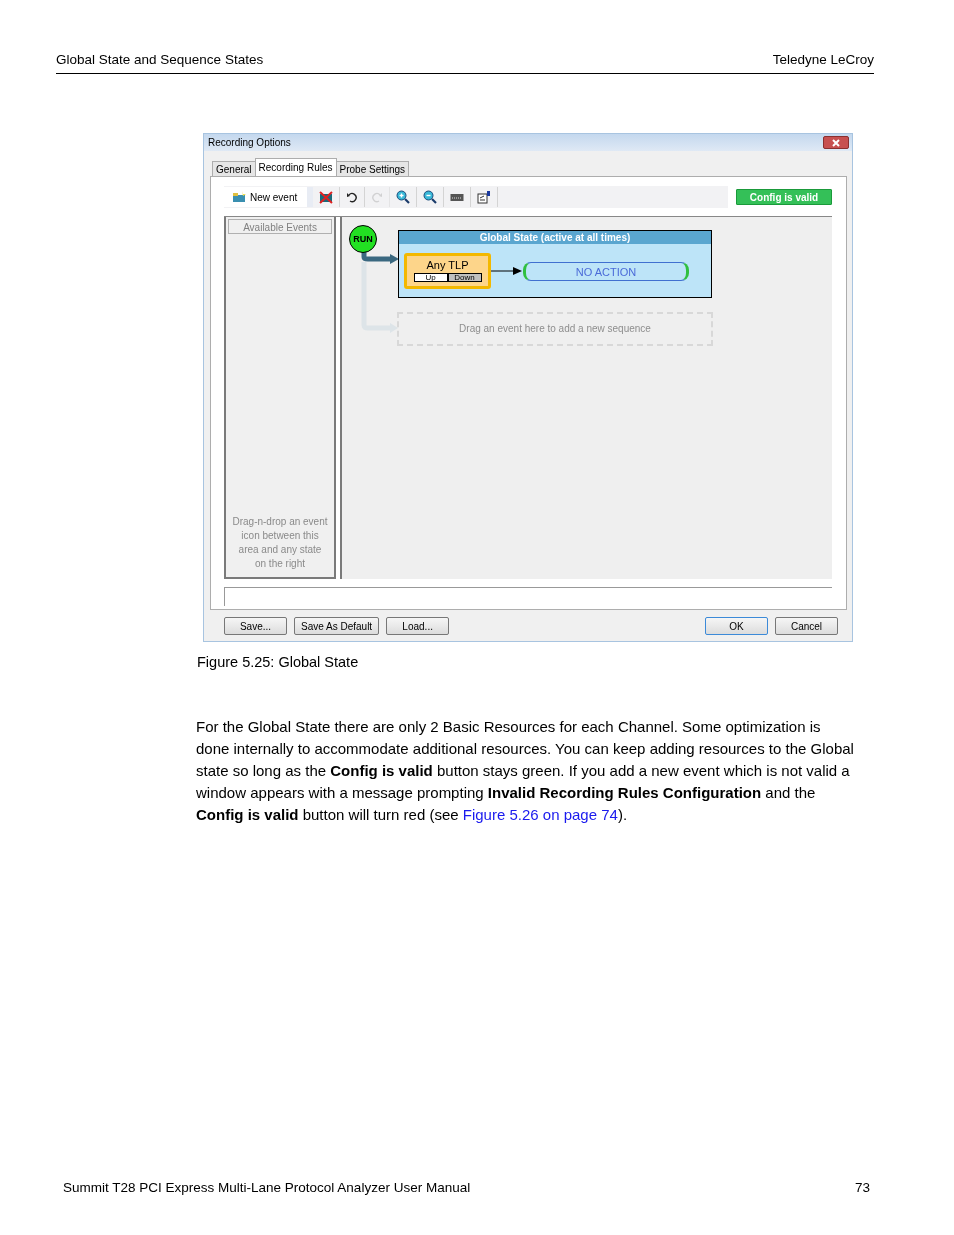  Describe the element at coordinates (239, 197) in the screenshot. I see `folder-icon` at that location.